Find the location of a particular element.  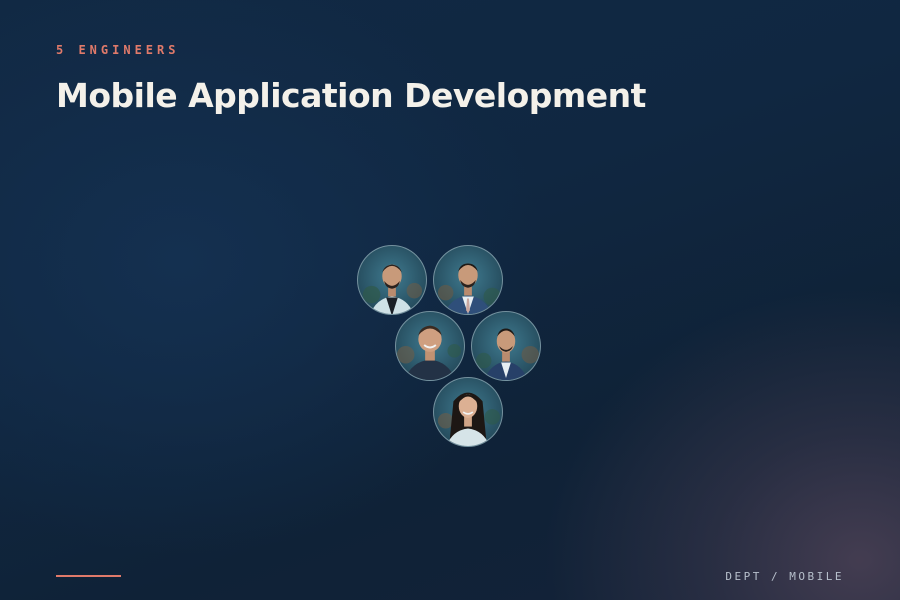

page-title: Mobile Application Development is located at coordinates (351, 95).